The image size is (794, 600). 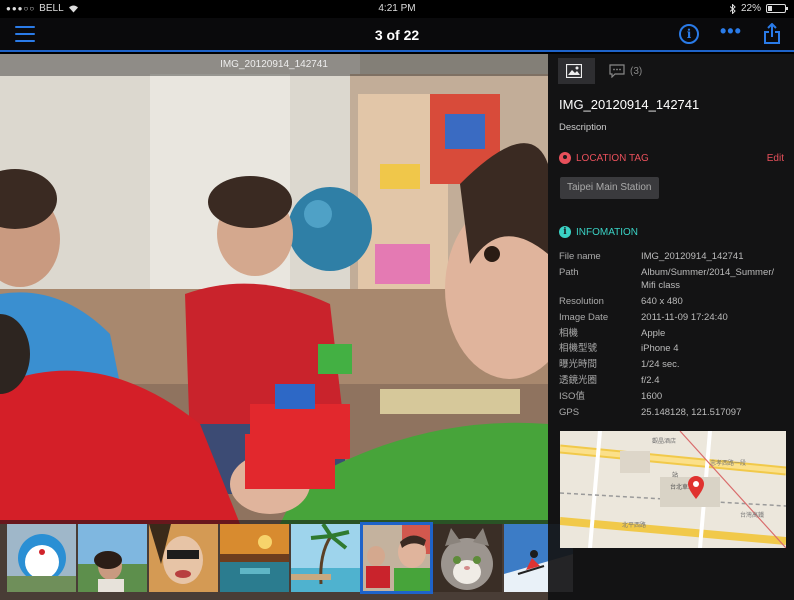 I want to click on panel-photo-title: IMG_20120914_142741, so click(x=629, y=104).